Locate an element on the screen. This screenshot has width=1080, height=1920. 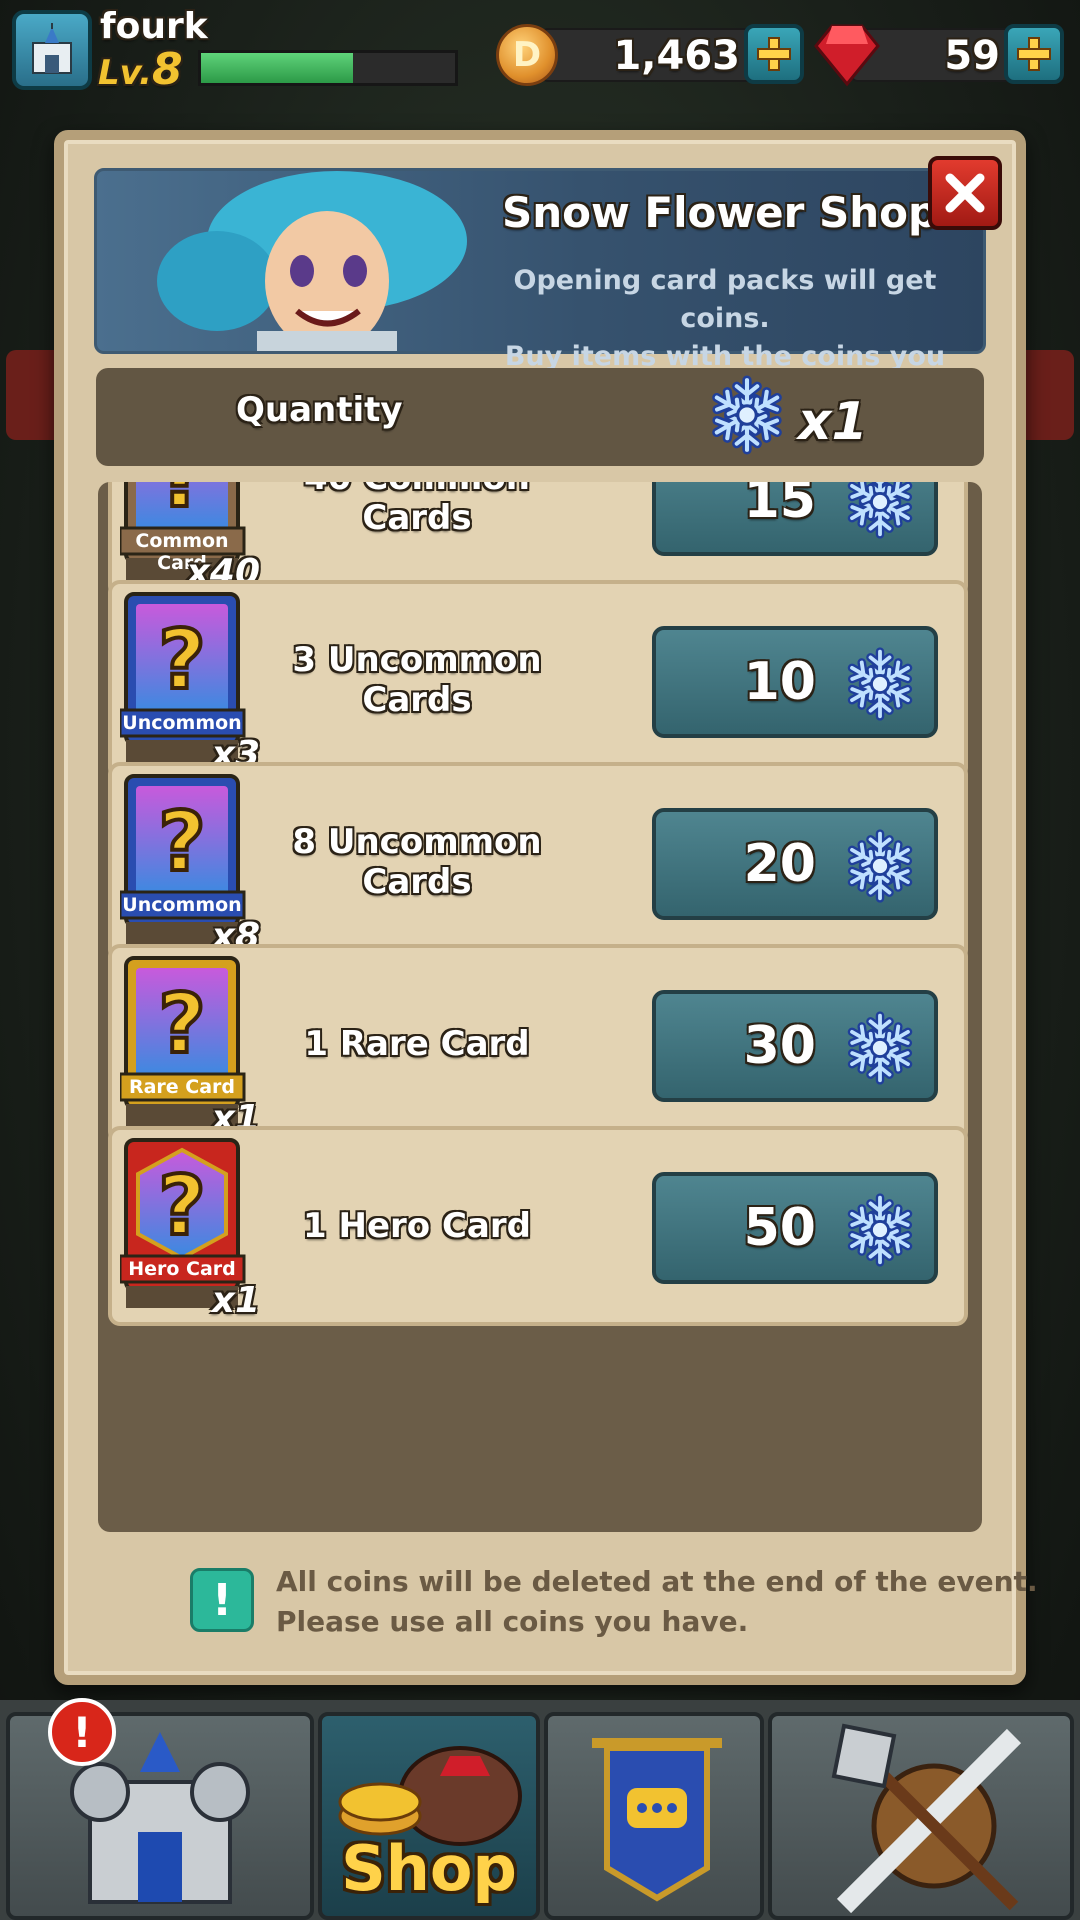
shop-title: Snow Flower Shop is located at coordinates (720, 212).